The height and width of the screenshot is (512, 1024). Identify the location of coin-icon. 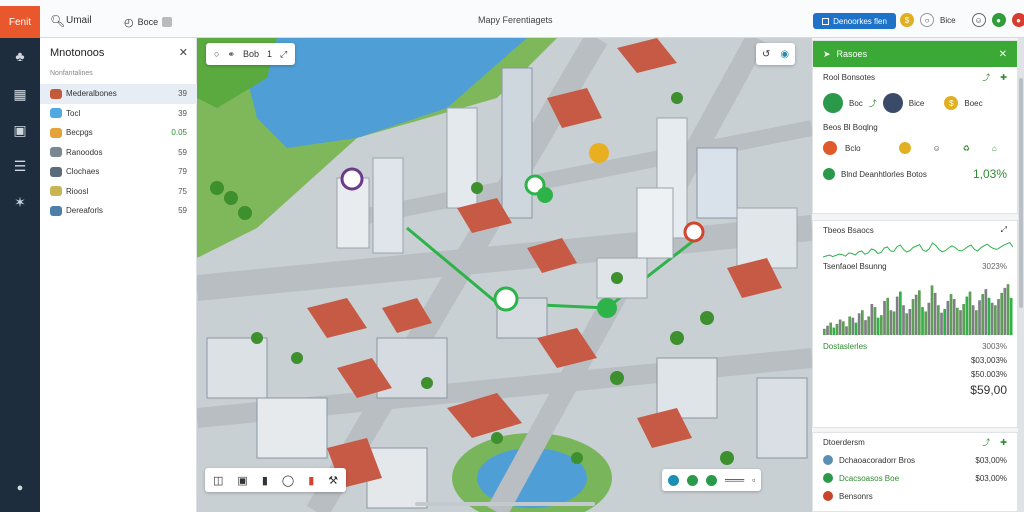
(904, 148).